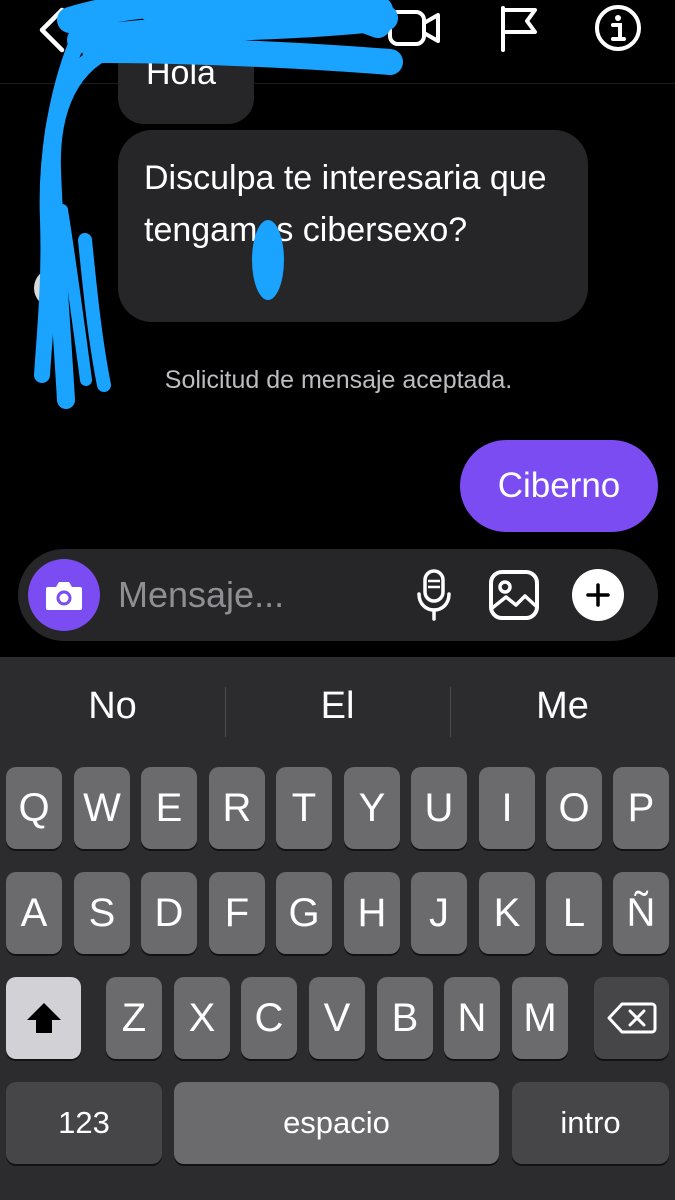 This screenshot has width=675, height=1200. What do you see at coordinates (574, 913) in the screenshot?
I see `key-letter: L` at bounding box center [574, 913].